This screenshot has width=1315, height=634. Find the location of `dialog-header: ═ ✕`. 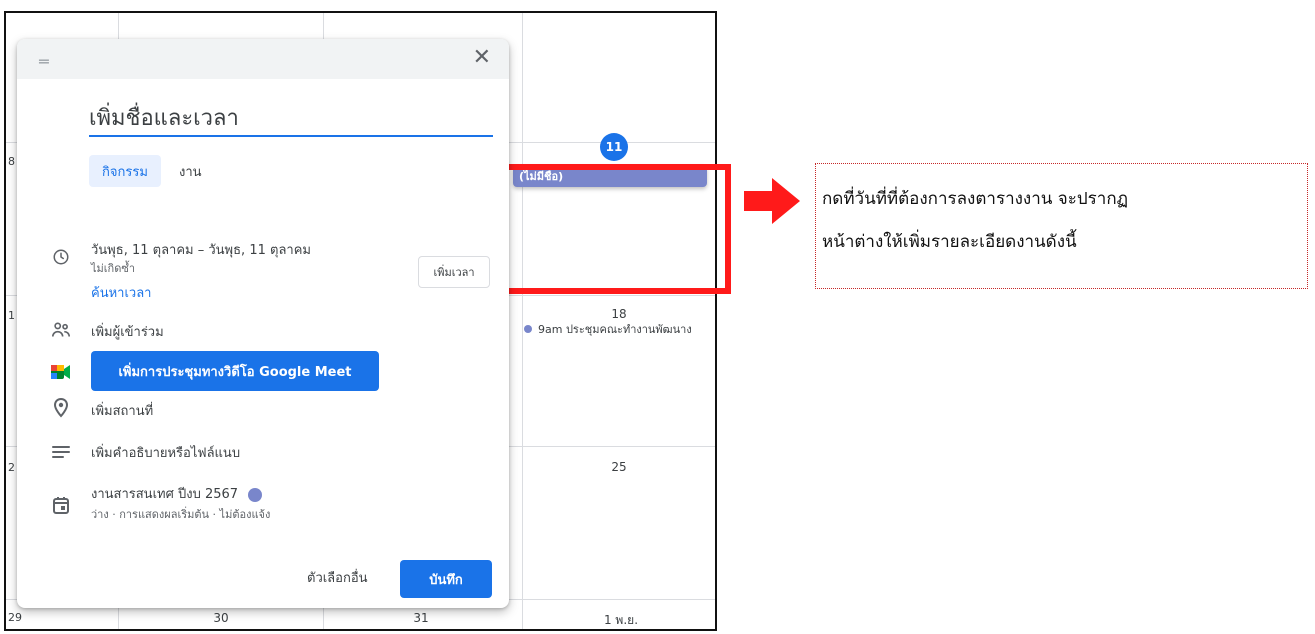

dialog-header: ═ ✕ is located at coordinates (263, 59).